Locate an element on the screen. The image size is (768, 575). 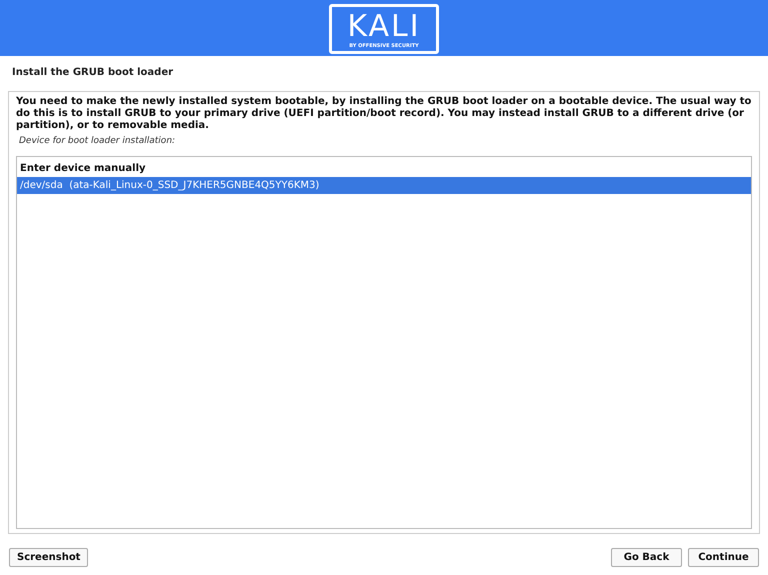
action-button: Screenshot is located at coordinates (48, 557).